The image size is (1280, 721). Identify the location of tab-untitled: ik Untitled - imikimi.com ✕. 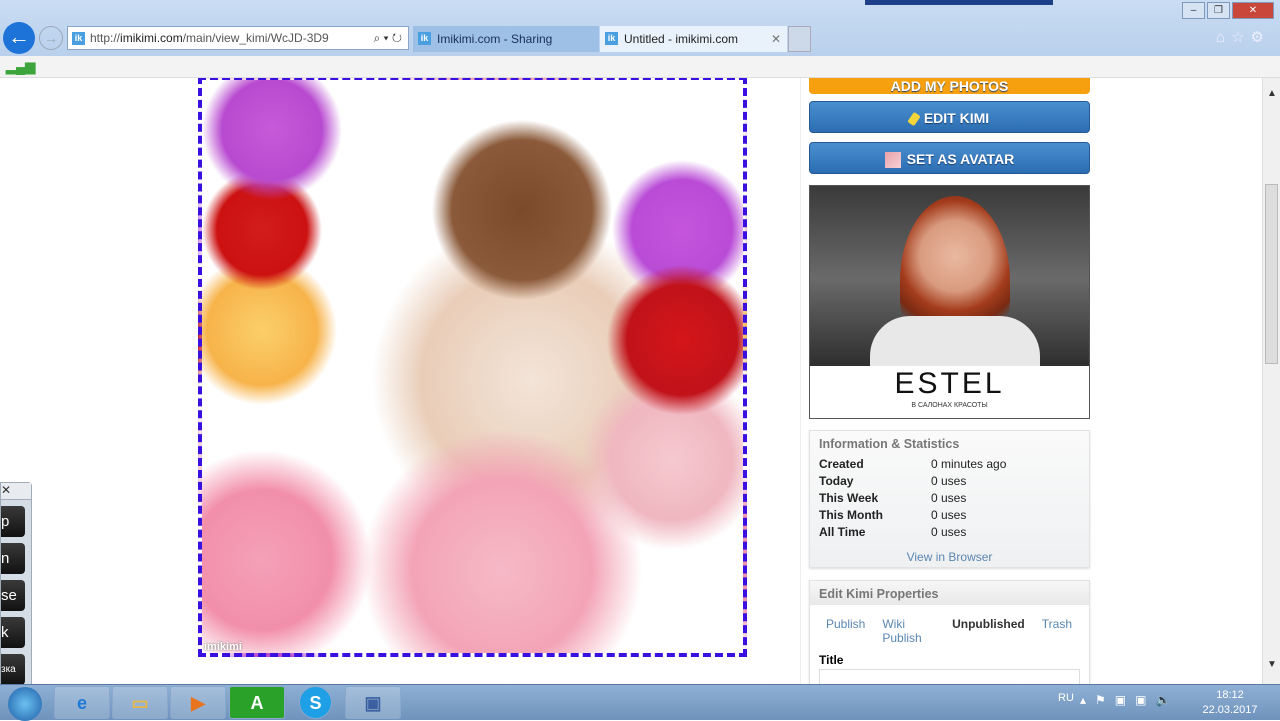
(693, 39).